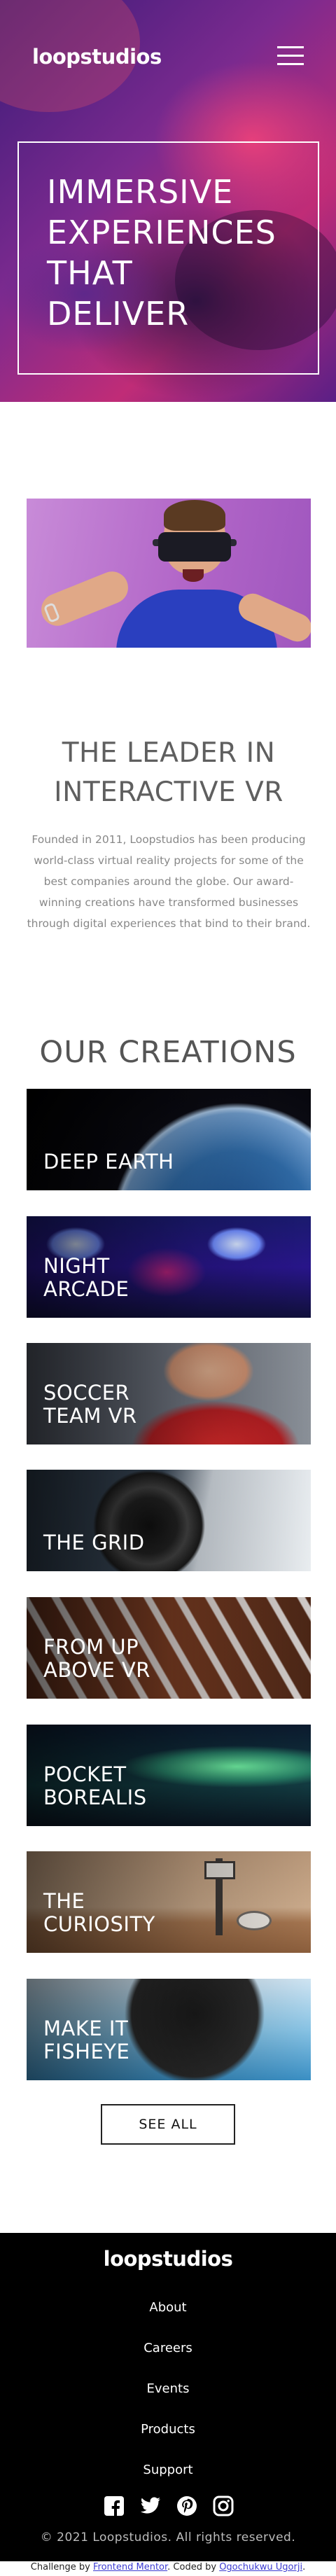  I want to click on footer-link-products: Products, so click(168, 2439).